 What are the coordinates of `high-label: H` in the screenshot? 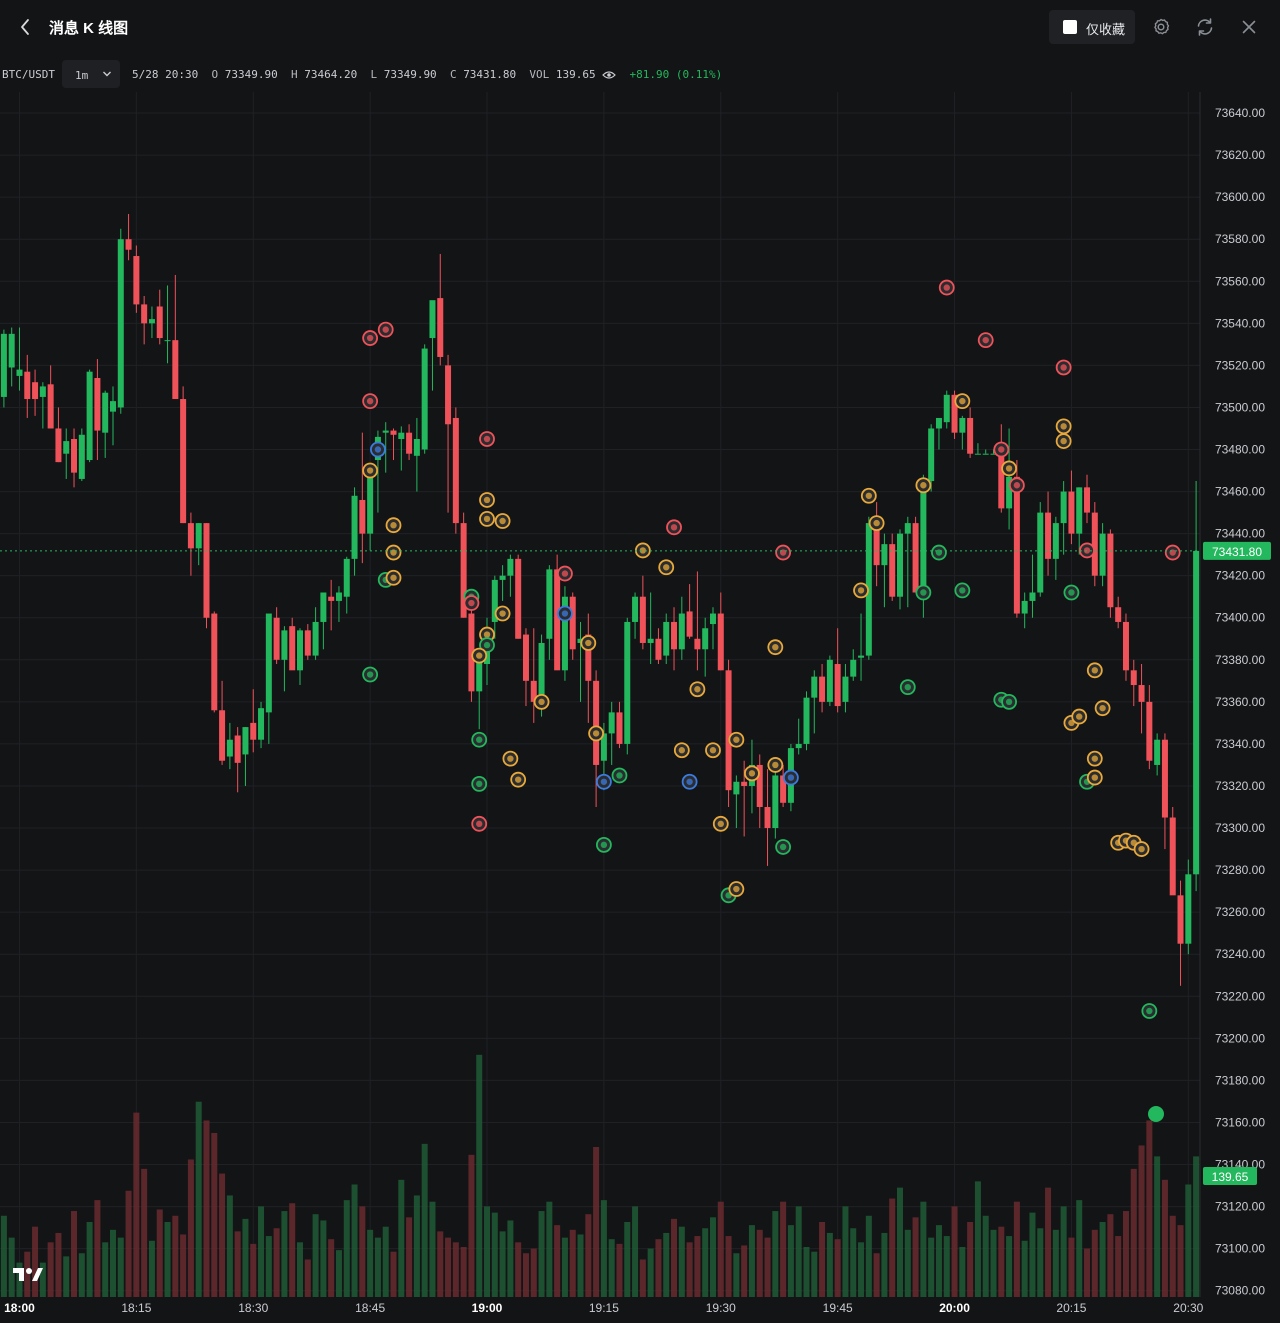 It's located at (294, 74).